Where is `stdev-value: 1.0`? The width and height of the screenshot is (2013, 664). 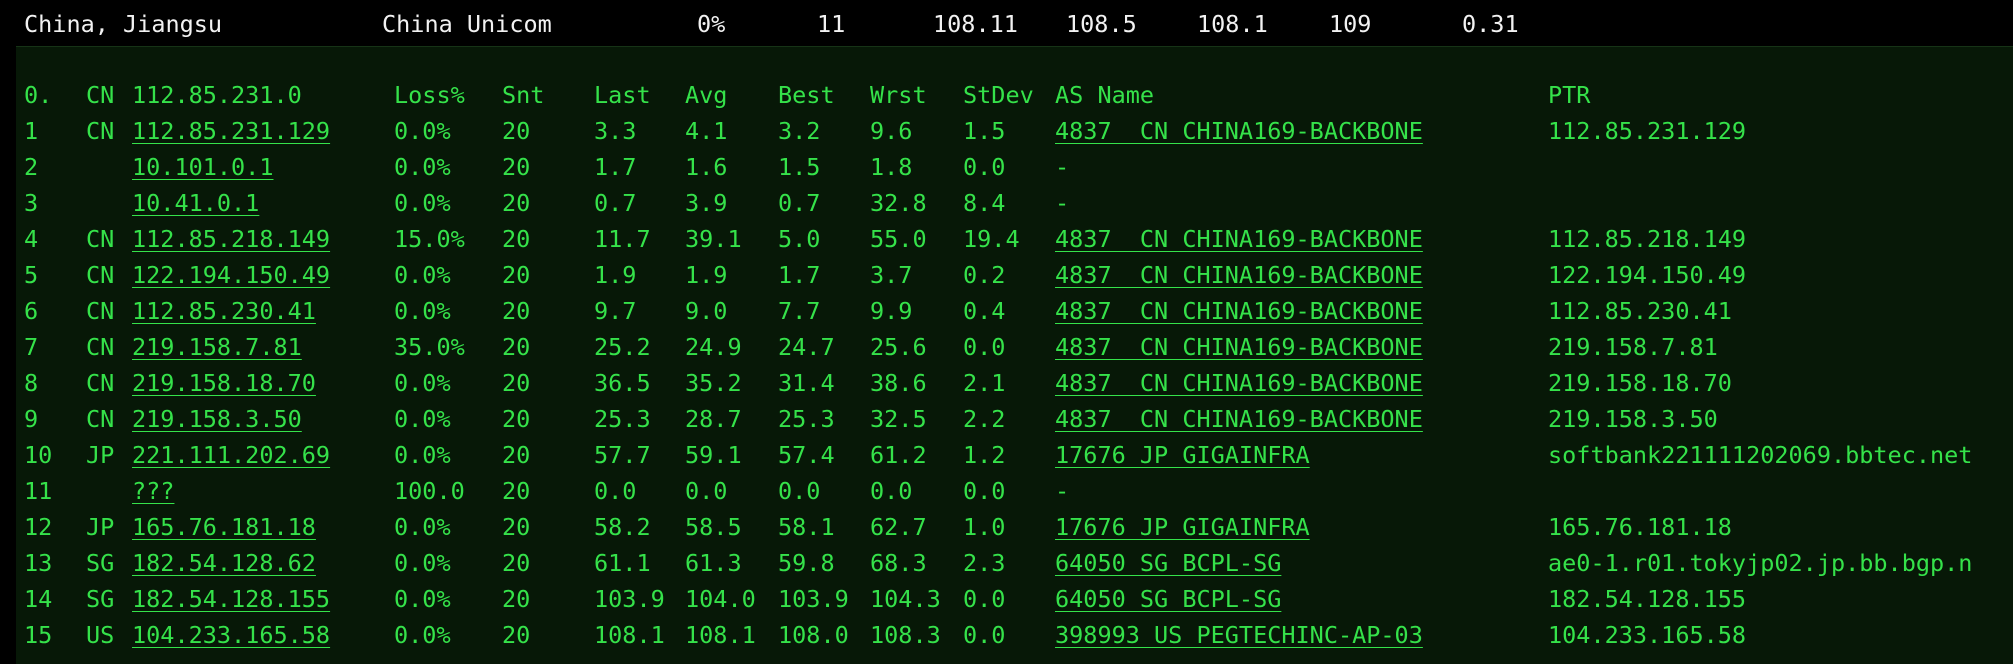
stdev-value: 1.0 is located at coordinates (984, 527).